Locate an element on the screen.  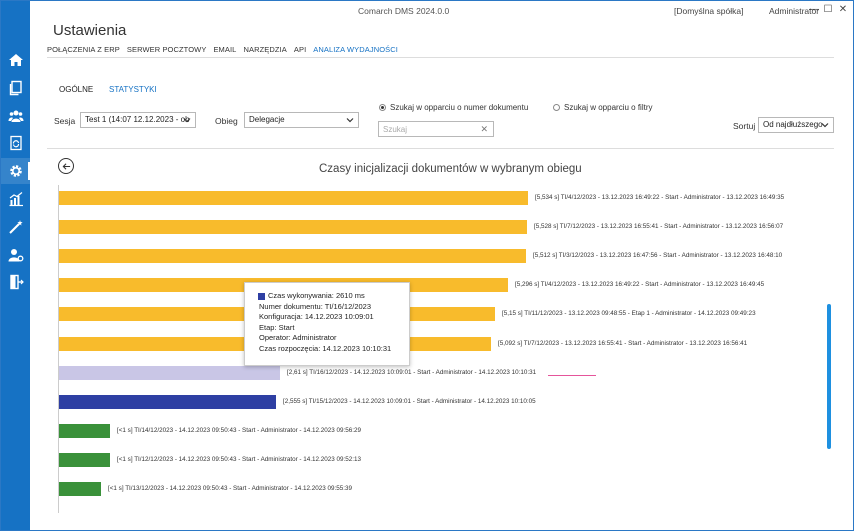
arrow-left-icon is located at coordinates (66, 166).